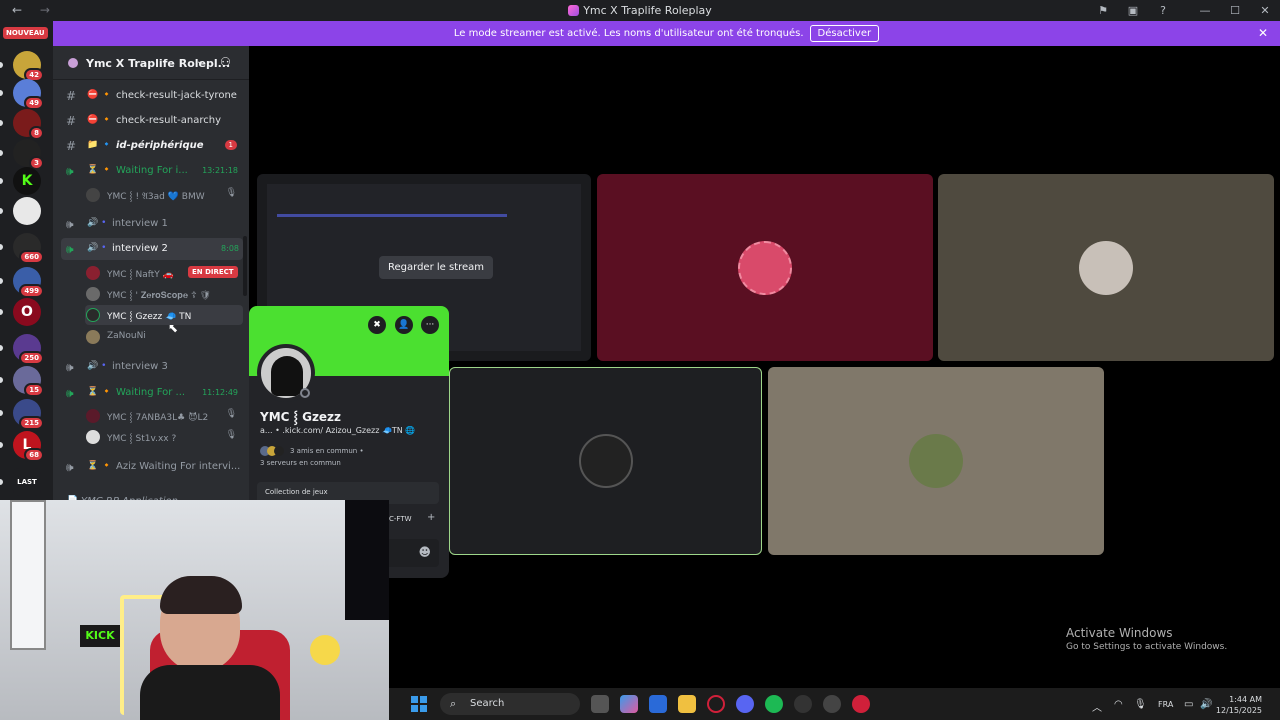 The height and width of the screenshot is (720, 1280). What do you see at coordinates (431, 517) in the screenshot?
I see `add-game-icon: +` at bounding box center [431, 517].